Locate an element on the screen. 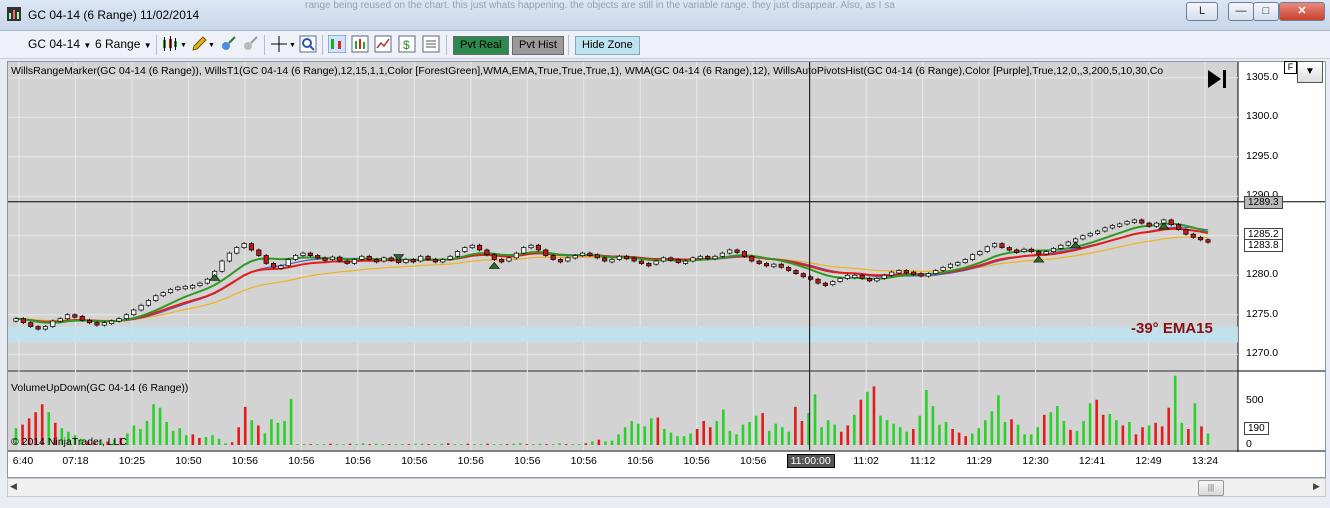  link-button: L is located at coordinates (1202, 11).